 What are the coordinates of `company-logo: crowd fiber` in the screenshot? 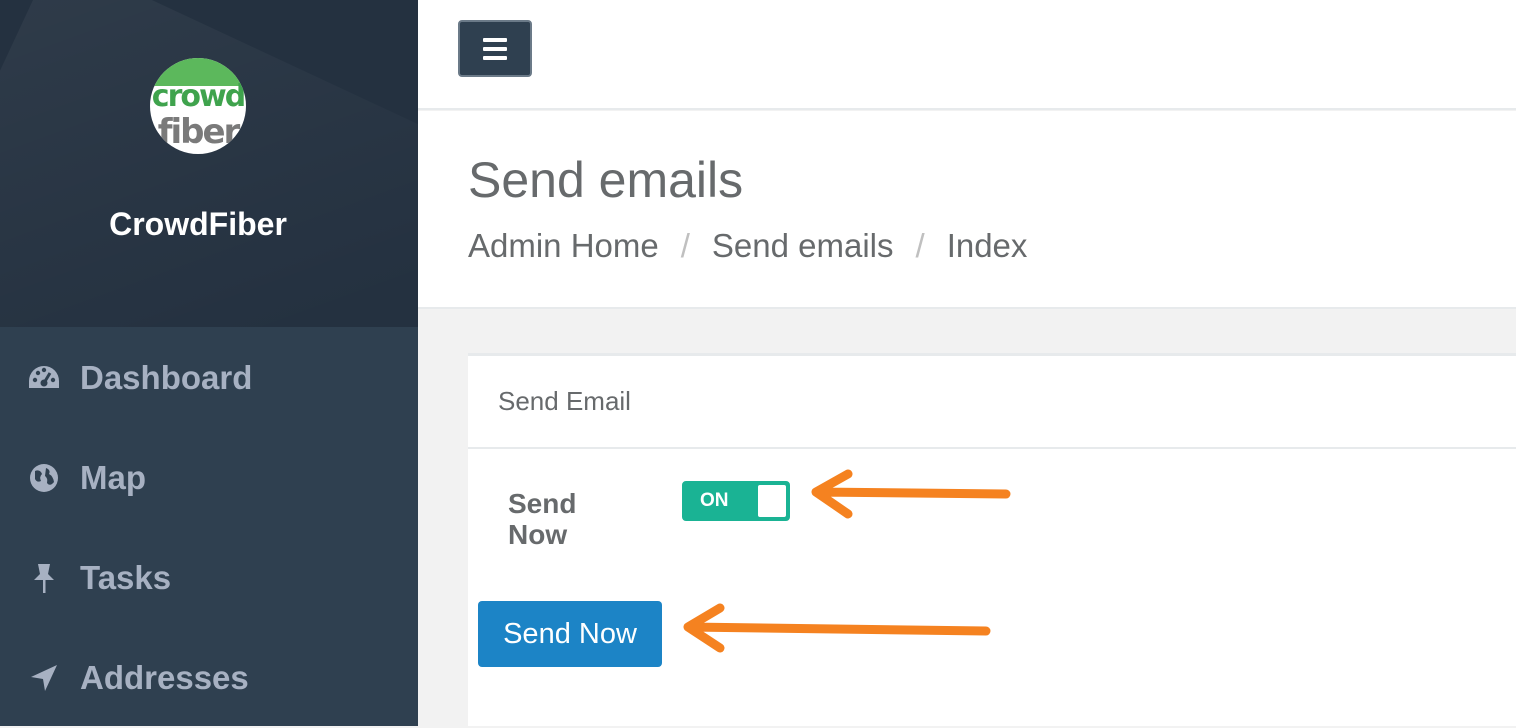 It's located at (198, 106).